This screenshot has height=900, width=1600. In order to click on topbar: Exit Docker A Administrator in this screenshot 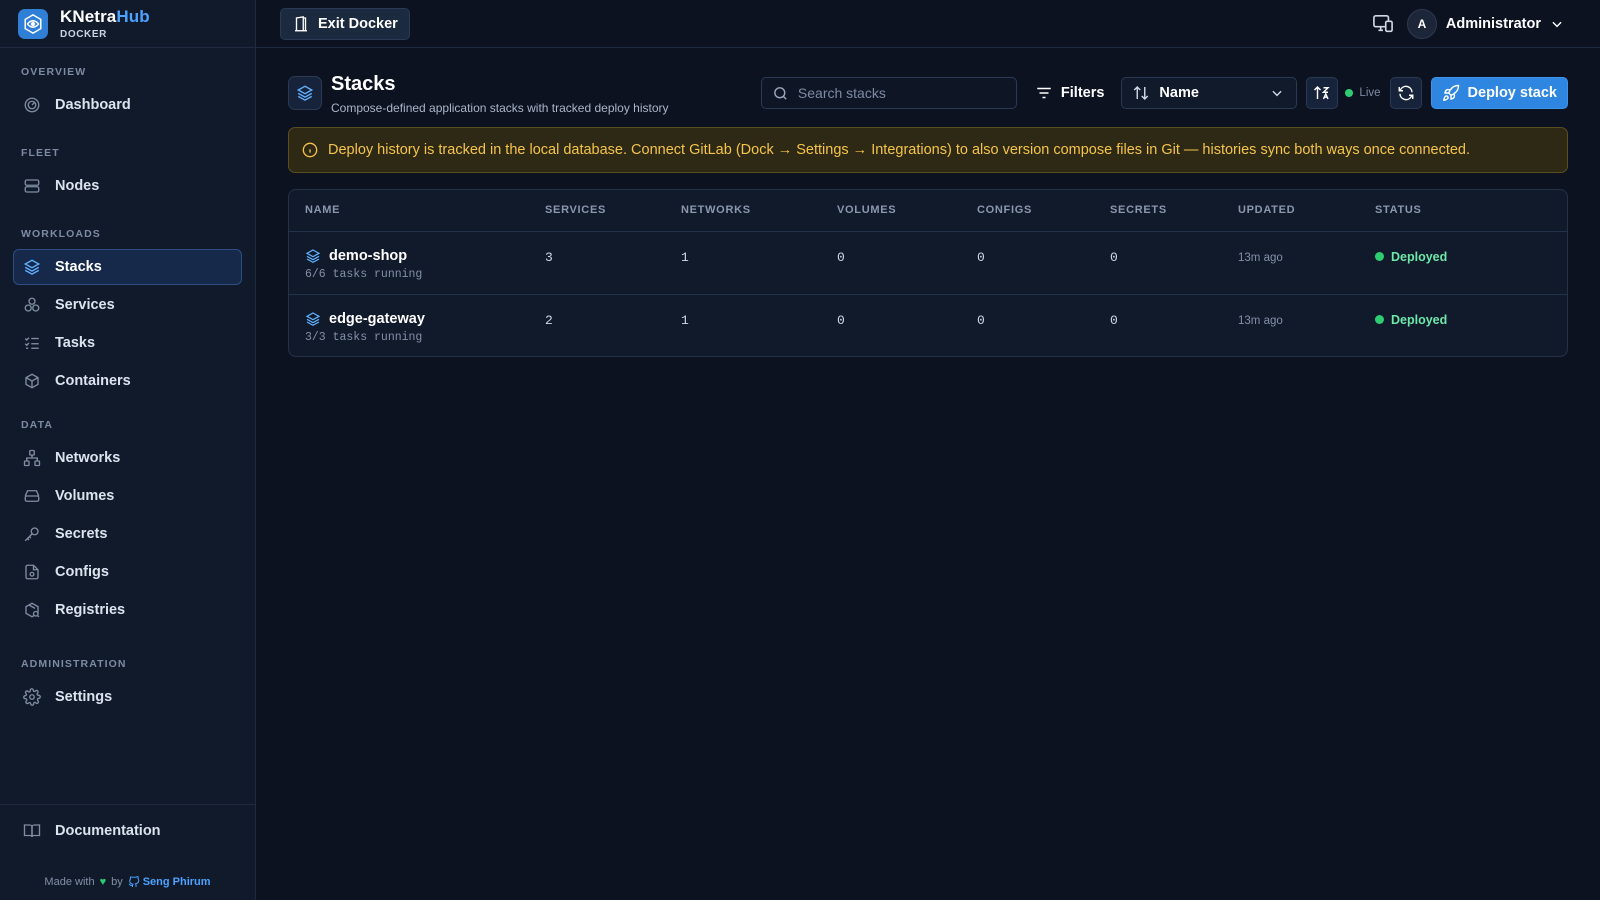, I will do `click(928, 24)`.